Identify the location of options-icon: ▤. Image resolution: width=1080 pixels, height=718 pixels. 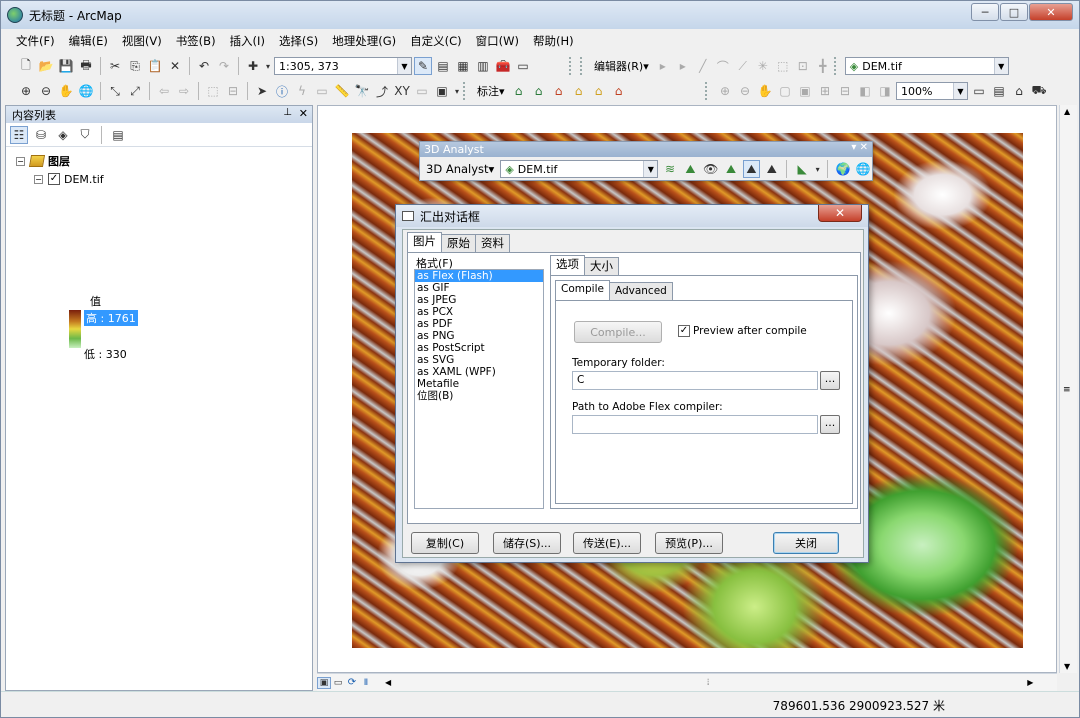
(118, 135).